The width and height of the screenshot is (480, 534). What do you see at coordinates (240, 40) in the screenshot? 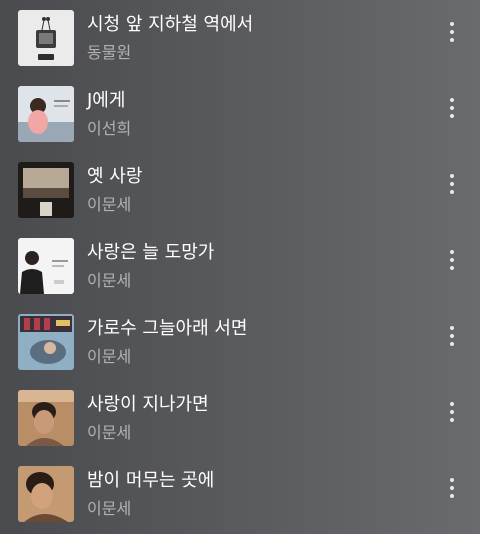
I see `song-row: 시청 앞 지하철 역에서 동물원` at bounding box center [240, 40].